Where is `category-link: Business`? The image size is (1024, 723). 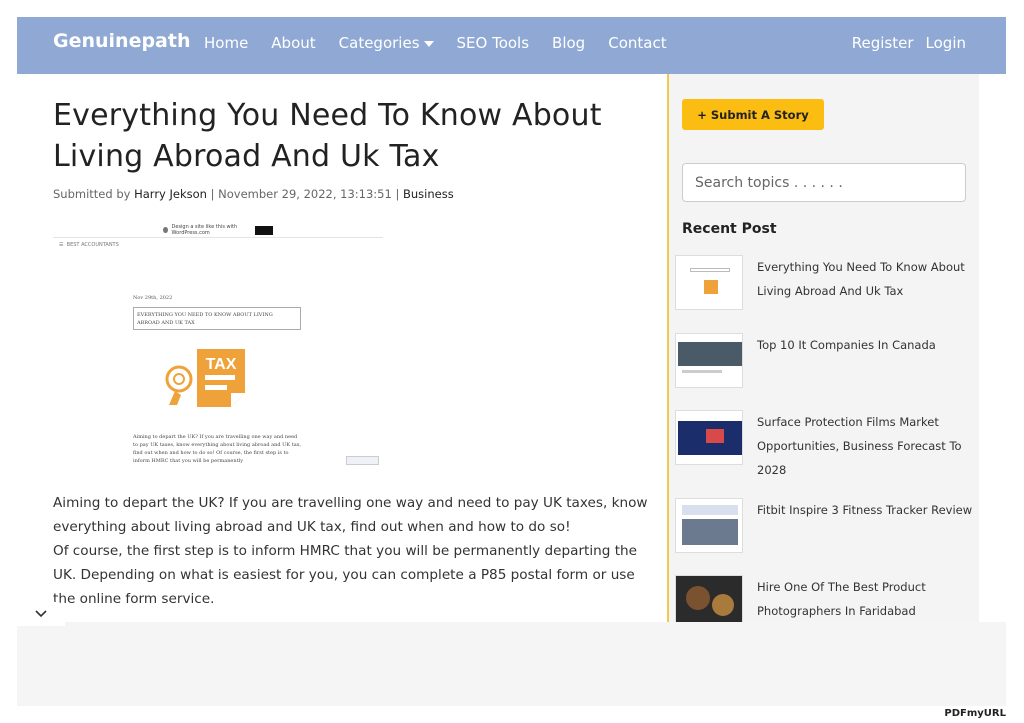 category-link: Business is located at coordinates (428, 194).